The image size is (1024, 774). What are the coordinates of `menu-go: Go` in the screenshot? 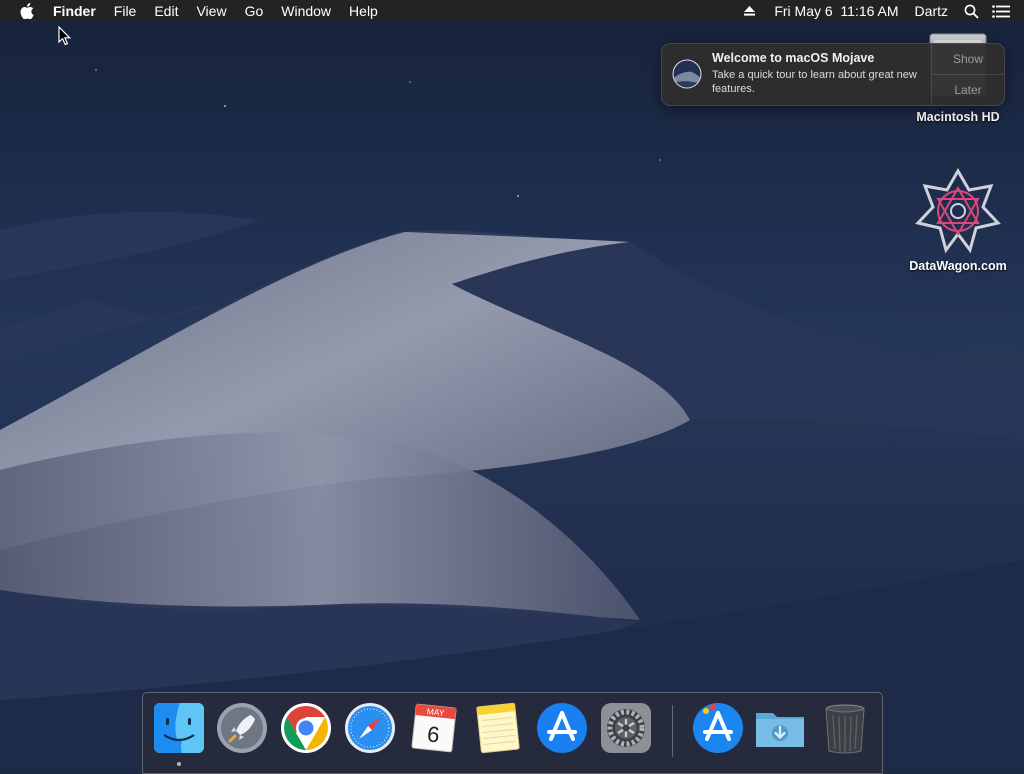 It's located at (254, 11).